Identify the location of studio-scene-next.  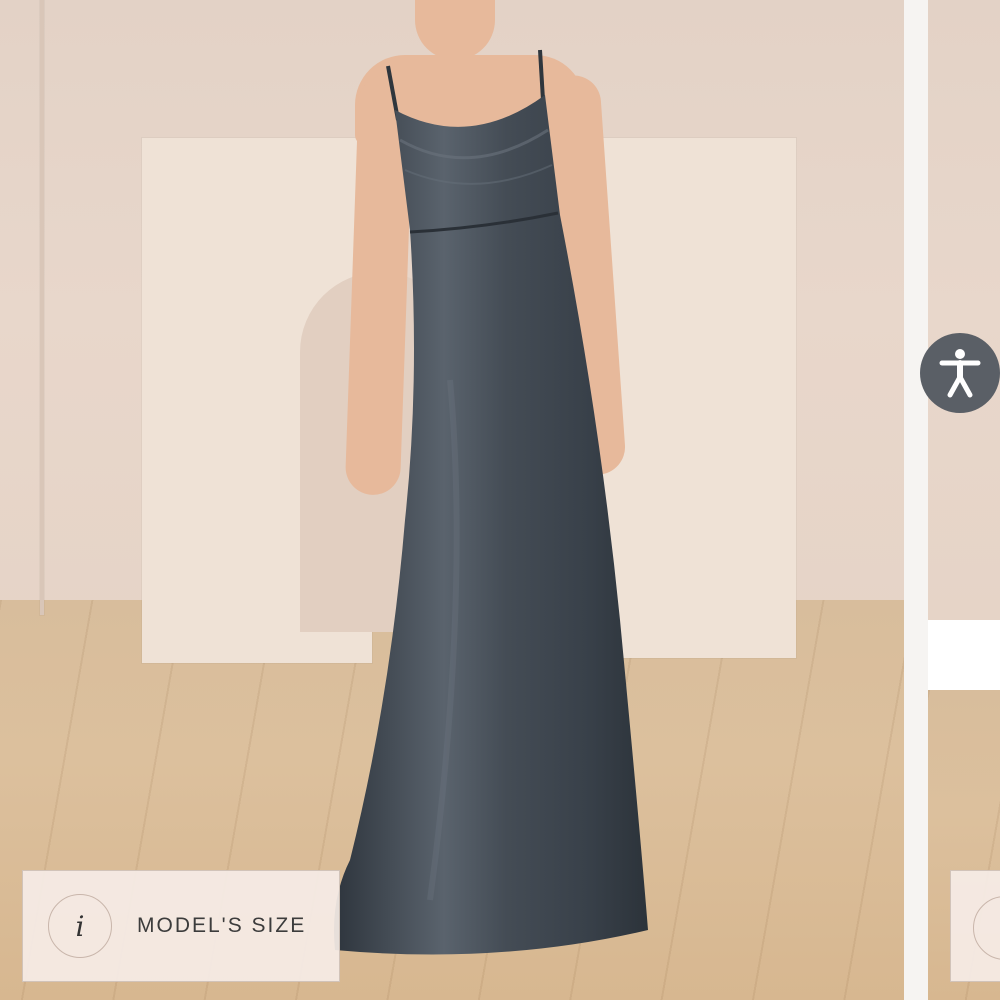
(964, 500).